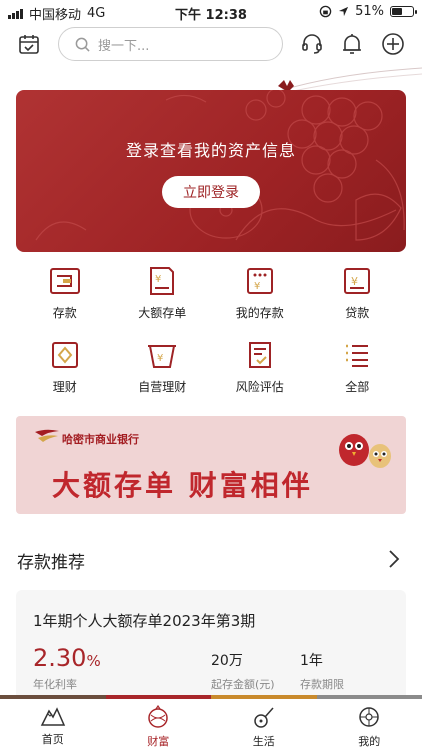 The width and height of the screenshot is (422, 750). What do you see at coordinates (158, 741) in the screenshot?
I see `tab-label: 财富` at bounding box center [158, 741].